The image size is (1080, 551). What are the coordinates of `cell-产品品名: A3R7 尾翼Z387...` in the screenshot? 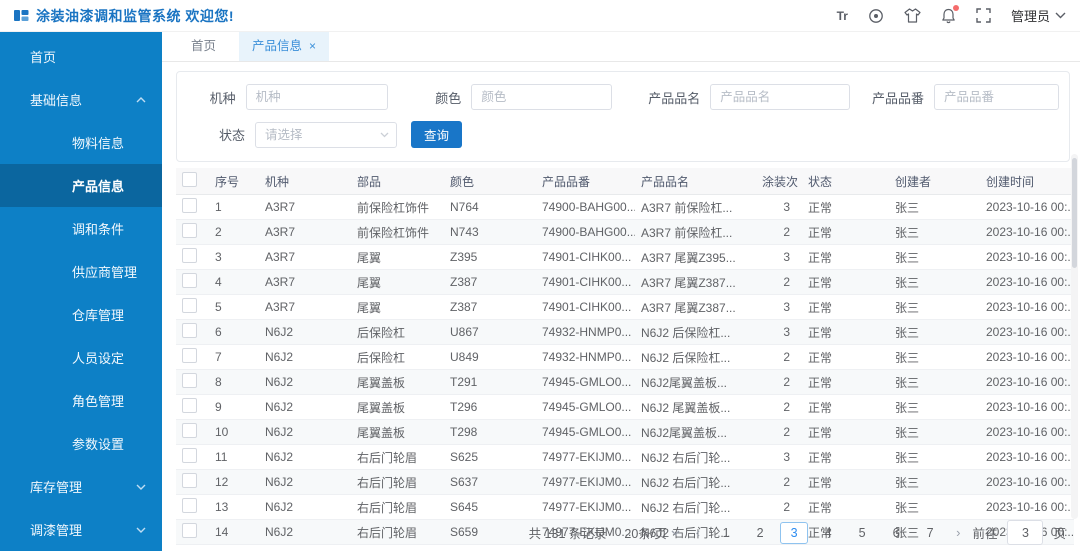 It's located at (695, 282).